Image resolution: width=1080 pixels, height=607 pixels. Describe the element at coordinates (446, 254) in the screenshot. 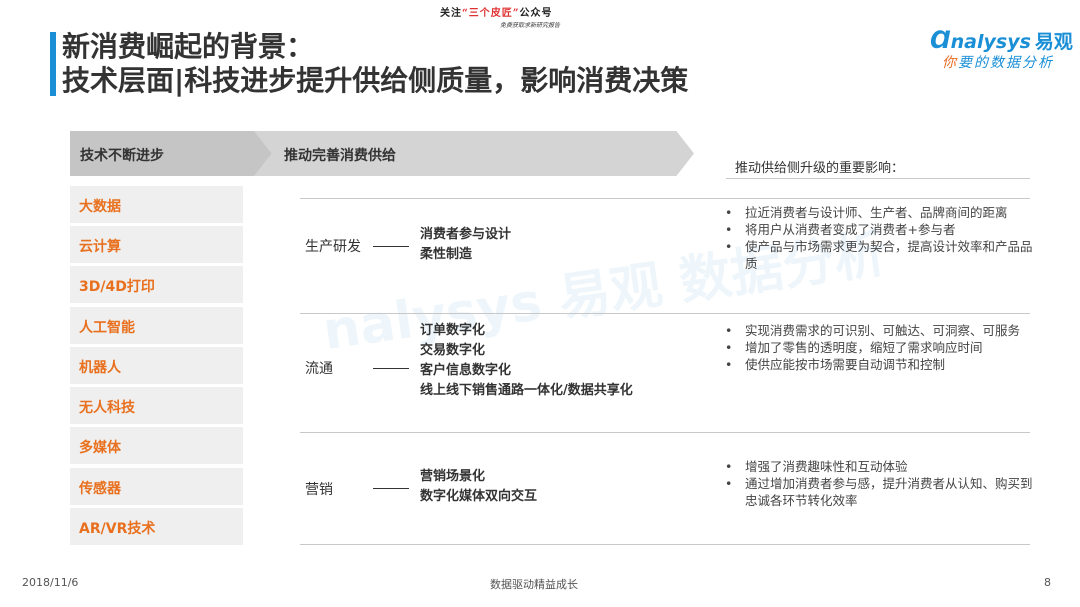

I see `sub-item: 柔性制造` at that location.